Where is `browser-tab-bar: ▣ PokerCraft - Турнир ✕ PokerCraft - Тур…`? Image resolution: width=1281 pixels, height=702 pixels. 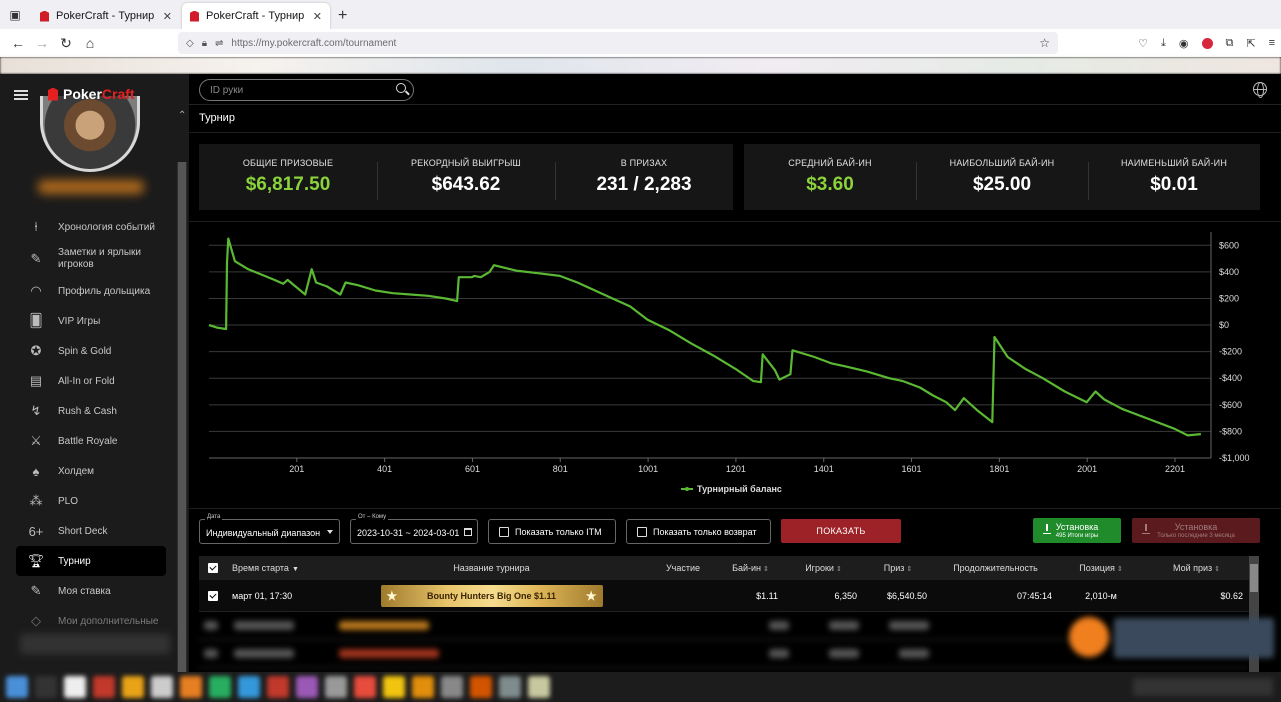 browser-tab-bar: ▣ PokerCraft - Турнир ✕ PokerCraft - Тур… is located at coordinates (640, 14).